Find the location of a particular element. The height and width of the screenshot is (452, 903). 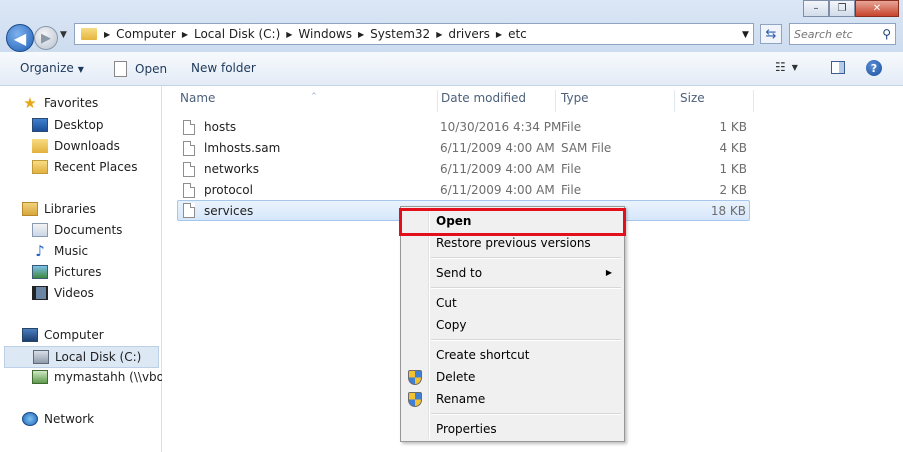

sidebar-item-computer: Computer is located at coordinates (63, 335).